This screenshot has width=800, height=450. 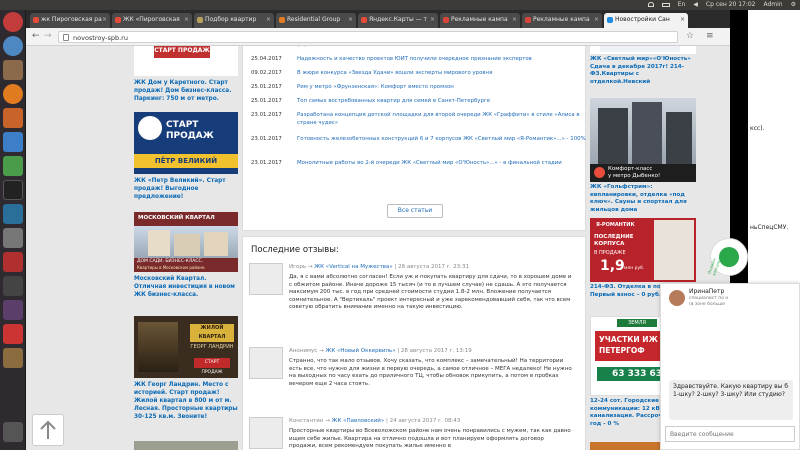 What do you see at coordinates (710, 36) in the screenshot?
I see `menu-icon: ≡` at bounding box center [710, 36].